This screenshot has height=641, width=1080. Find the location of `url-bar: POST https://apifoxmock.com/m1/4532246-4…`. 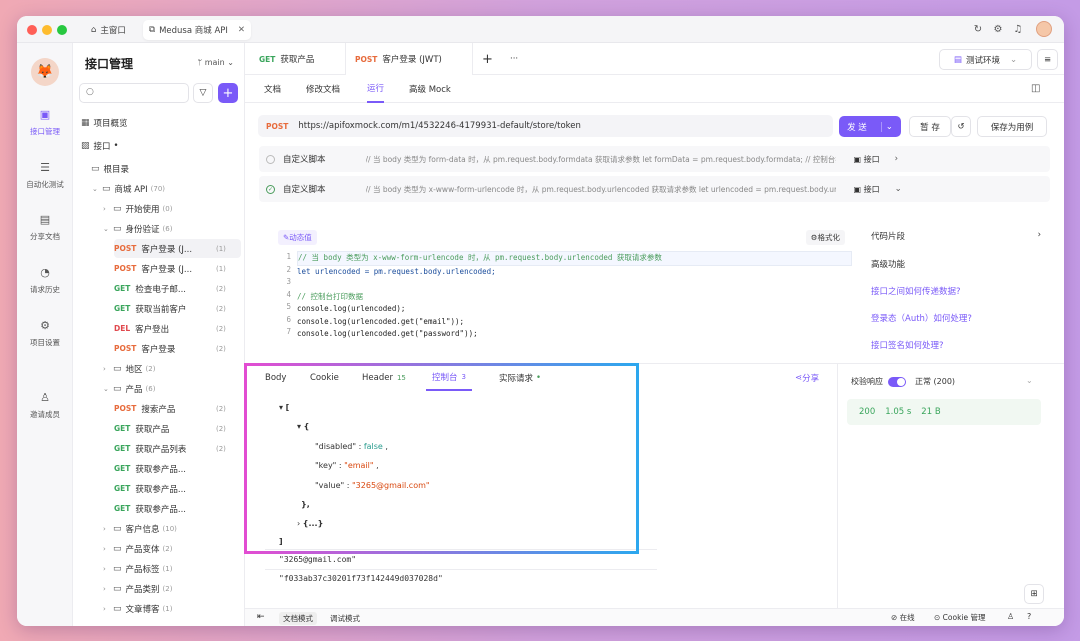

url-bar: POST https://apifoxmock.com/m1/4532246-4… is located at coordinates (545, 126).